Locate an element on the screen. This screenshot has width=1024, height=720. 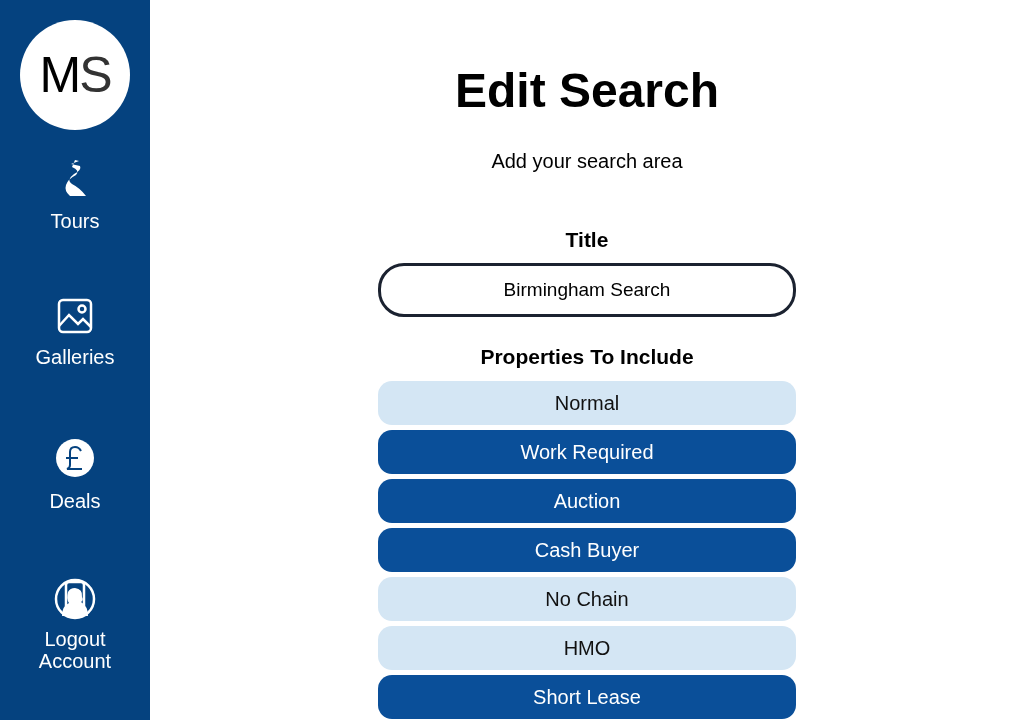
nav-link: Galleries is located at coordinates (75, 357).